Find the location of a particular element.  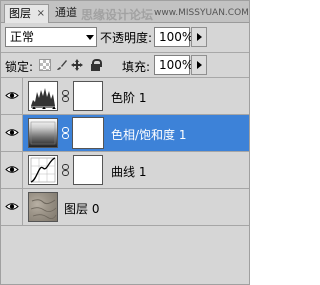

lock-all-icon is located at coordinates (96, 65).